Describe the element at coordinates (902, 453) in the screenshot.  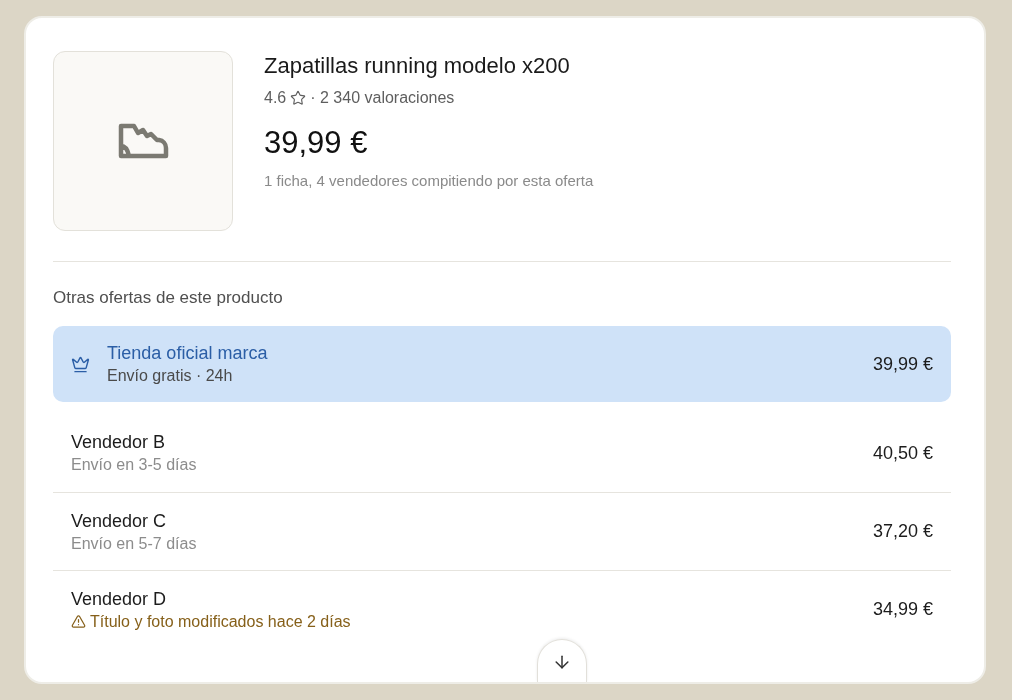
I see `offer-price: 40,50 €` at that location.